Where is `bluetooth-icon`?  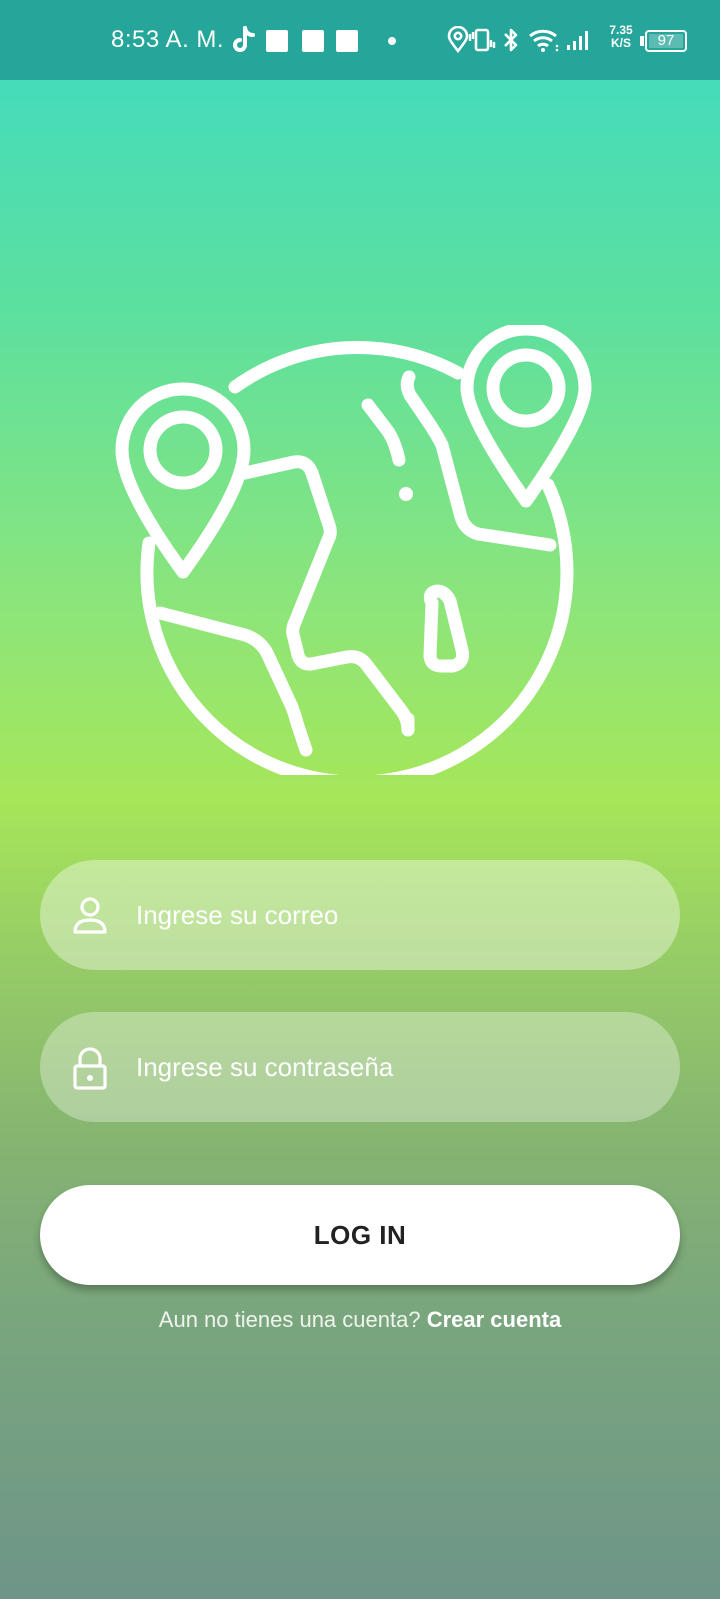 bluetooth-icon is located at coordinates (511, 40).